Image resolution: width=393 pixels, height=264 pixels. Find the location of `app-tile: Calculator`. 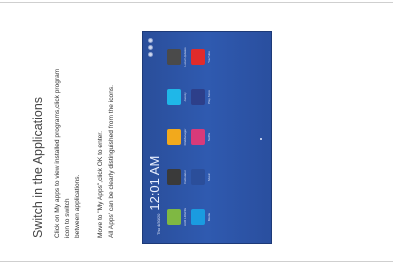

app-tile: Calculator is located at coordinates (177, 177).